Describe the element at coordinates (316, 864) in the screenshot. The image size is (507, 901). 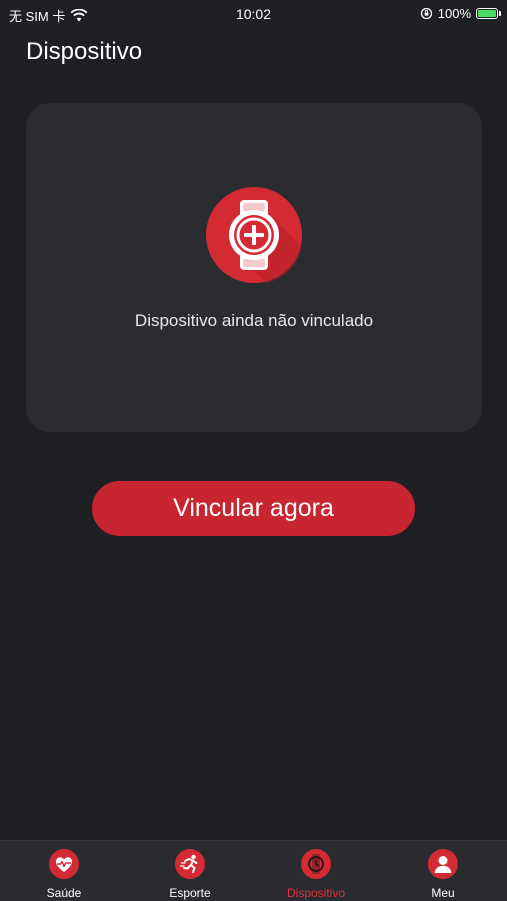
I see `watch-icon` at that location.